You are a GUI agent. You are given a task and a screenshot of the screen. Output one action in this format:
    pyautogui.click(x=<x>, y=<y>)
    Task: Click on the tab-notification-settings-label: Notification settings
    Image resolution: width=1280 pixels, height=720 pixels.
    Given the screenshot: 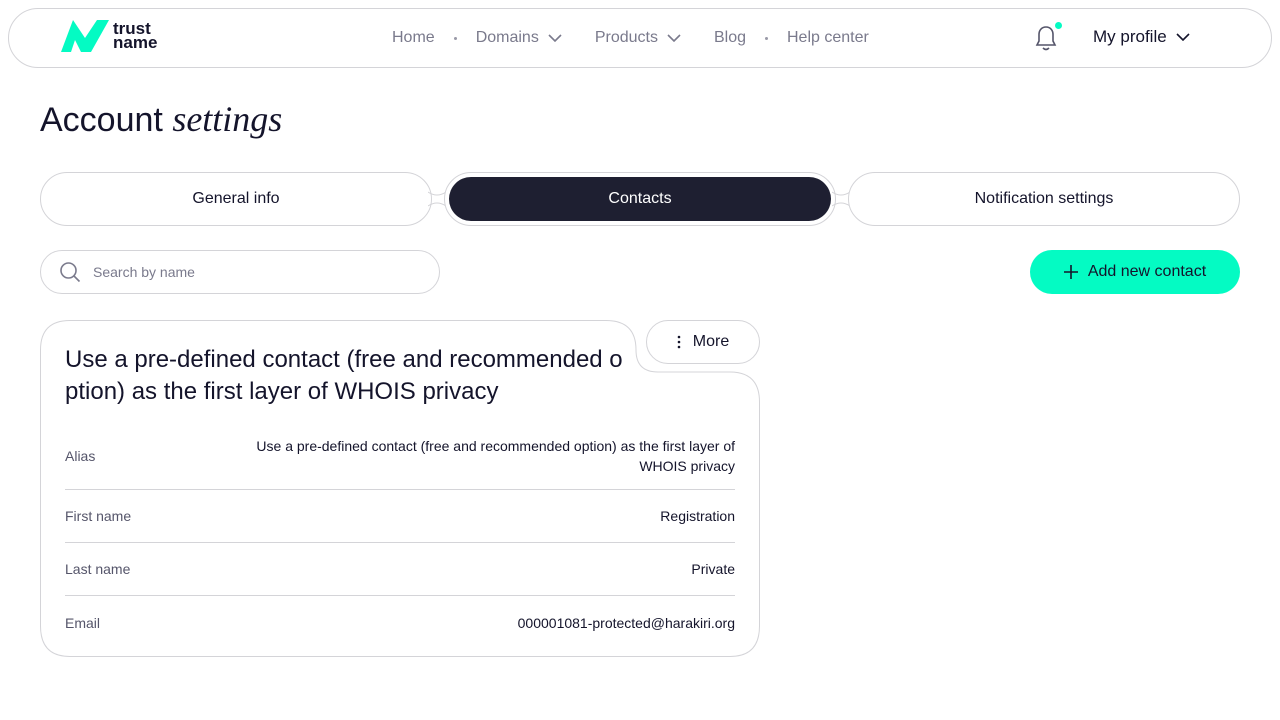 What is the action you would take?
    pyautogui.click(x=1044, y=198)
    